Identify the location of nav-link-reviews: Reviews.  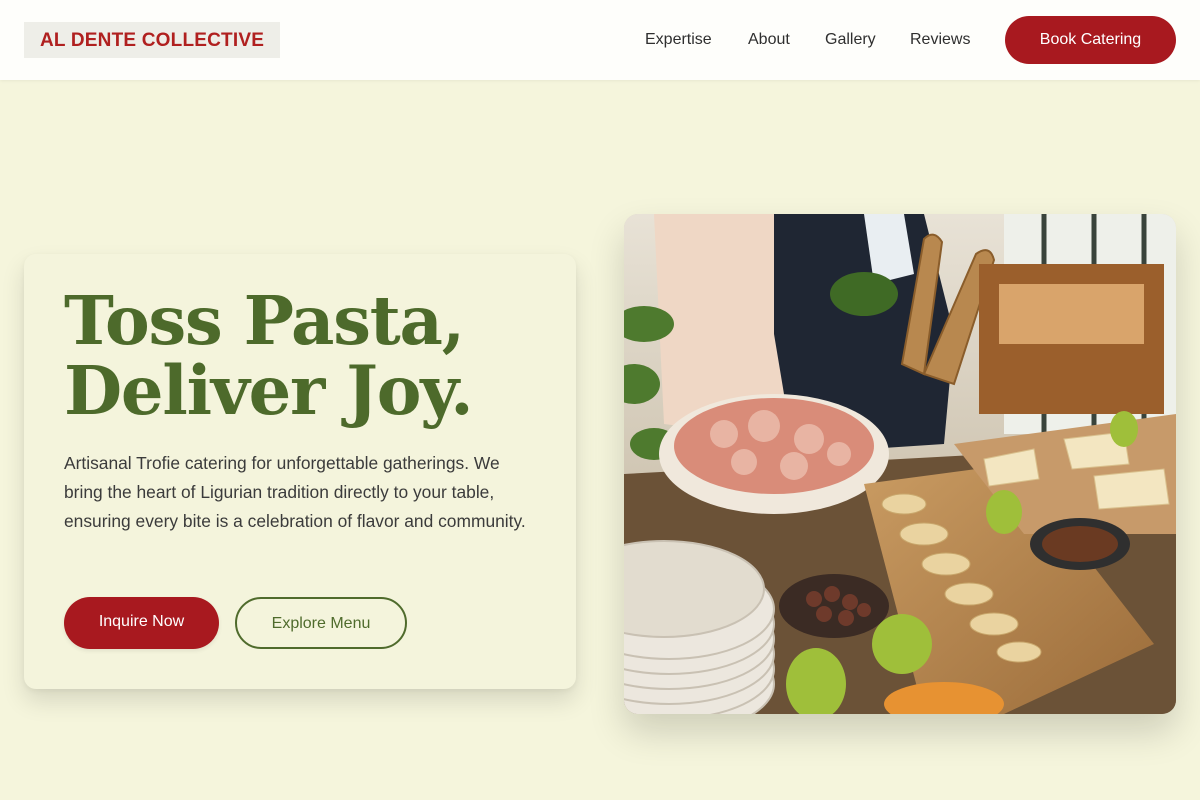
(940, 40).